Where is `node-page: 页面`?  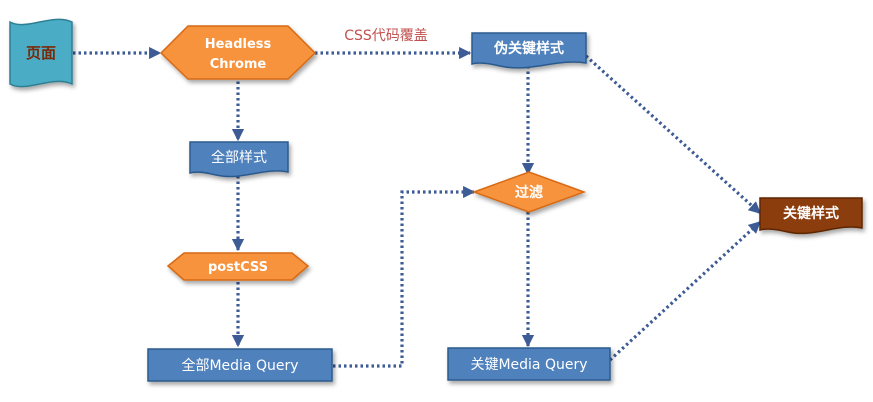 node-page: 页面 is located at coordinates (41, 53).